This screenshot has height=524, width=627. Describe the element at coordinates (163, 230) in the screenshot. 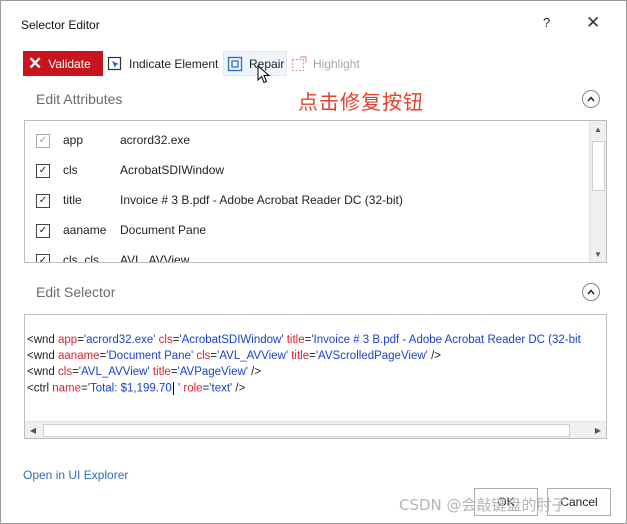

I see `attribute-value: Document Pane` at that location.